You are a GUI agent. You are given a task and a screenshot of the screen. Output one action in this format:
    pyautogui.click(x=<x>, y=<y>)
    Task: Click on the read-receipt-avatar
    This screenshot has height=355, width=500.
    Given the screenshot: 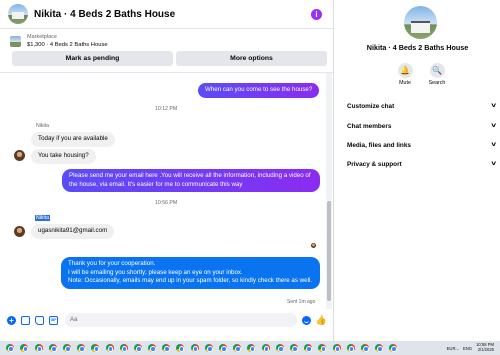 What is the action you would take?
    pyautogui.click(x=313, y=245)
    